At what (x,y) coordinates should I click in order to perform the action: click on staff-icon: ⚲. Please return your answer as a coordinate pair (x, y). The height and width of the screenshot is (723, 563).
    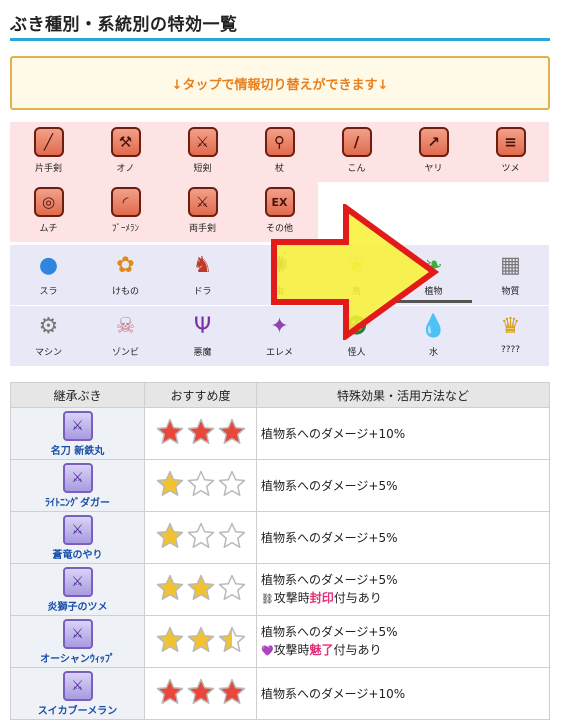
    Looking at the image, I should click on (279, 142).